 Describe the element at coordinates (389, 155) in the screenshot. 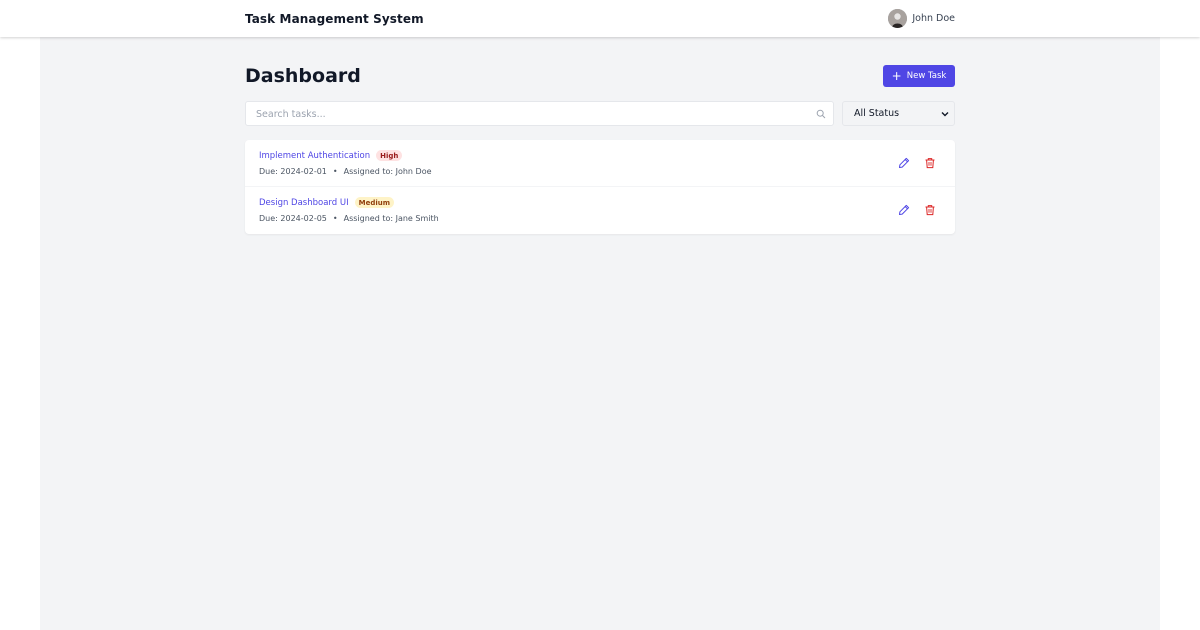

I see `priority-badge: High` at that location.